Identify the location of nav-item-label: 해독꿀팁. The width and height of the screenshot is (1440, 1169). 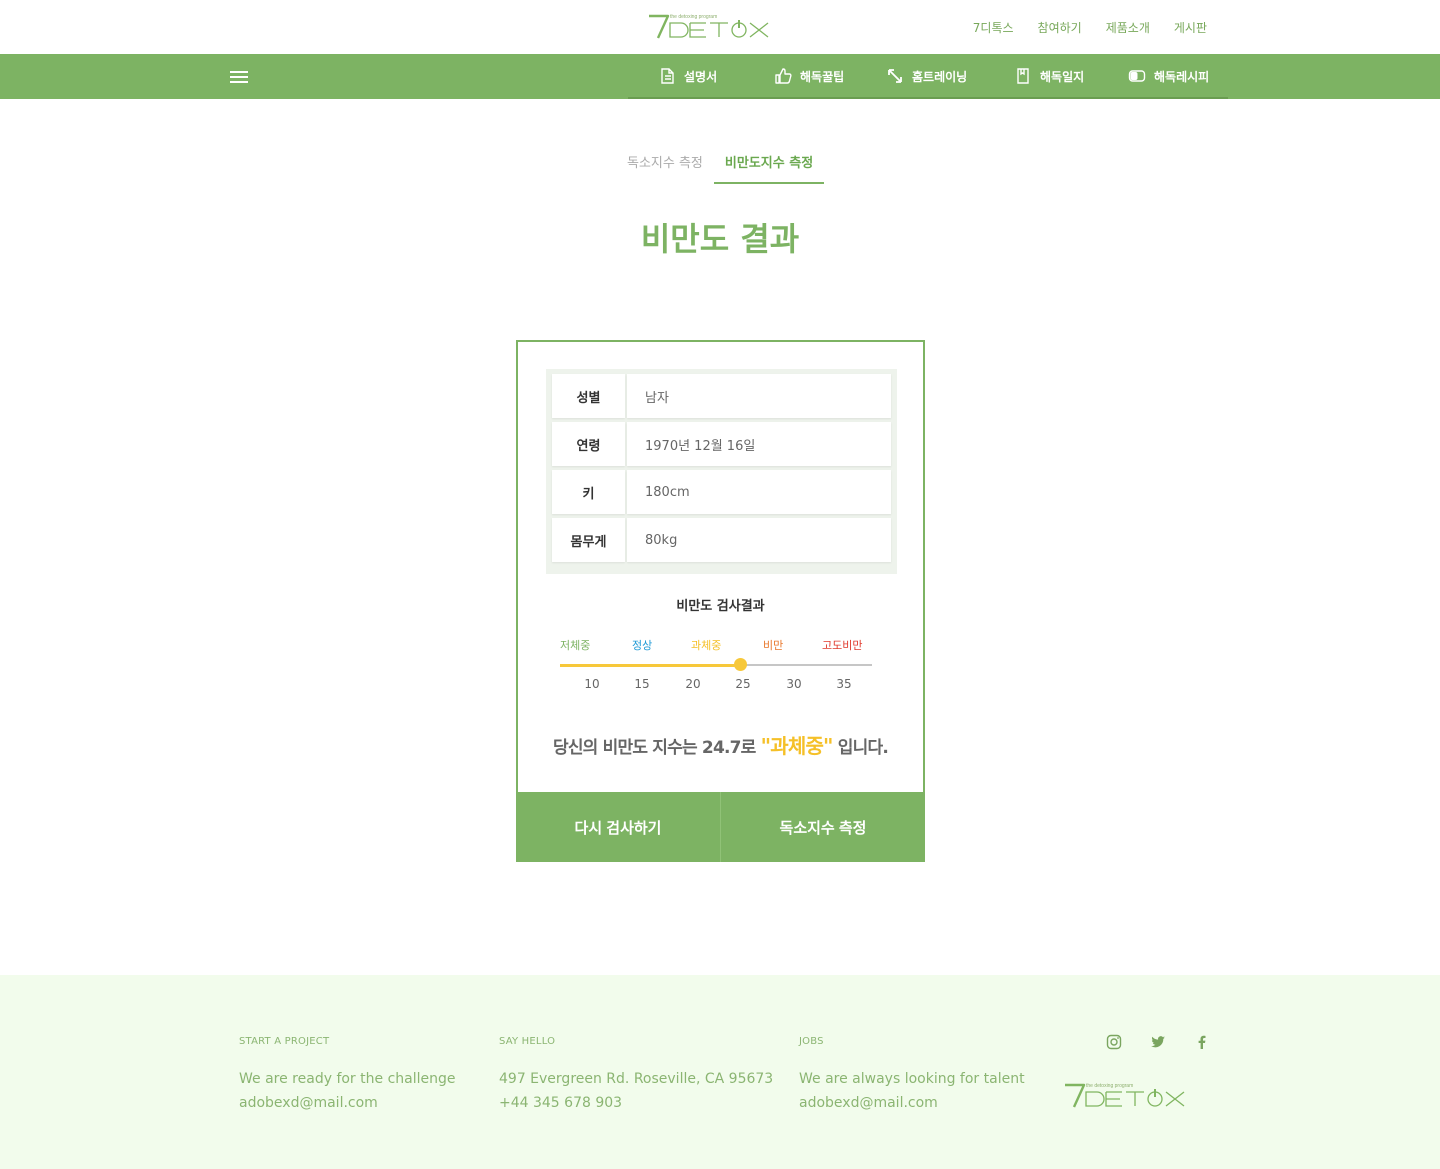
(822, 76).